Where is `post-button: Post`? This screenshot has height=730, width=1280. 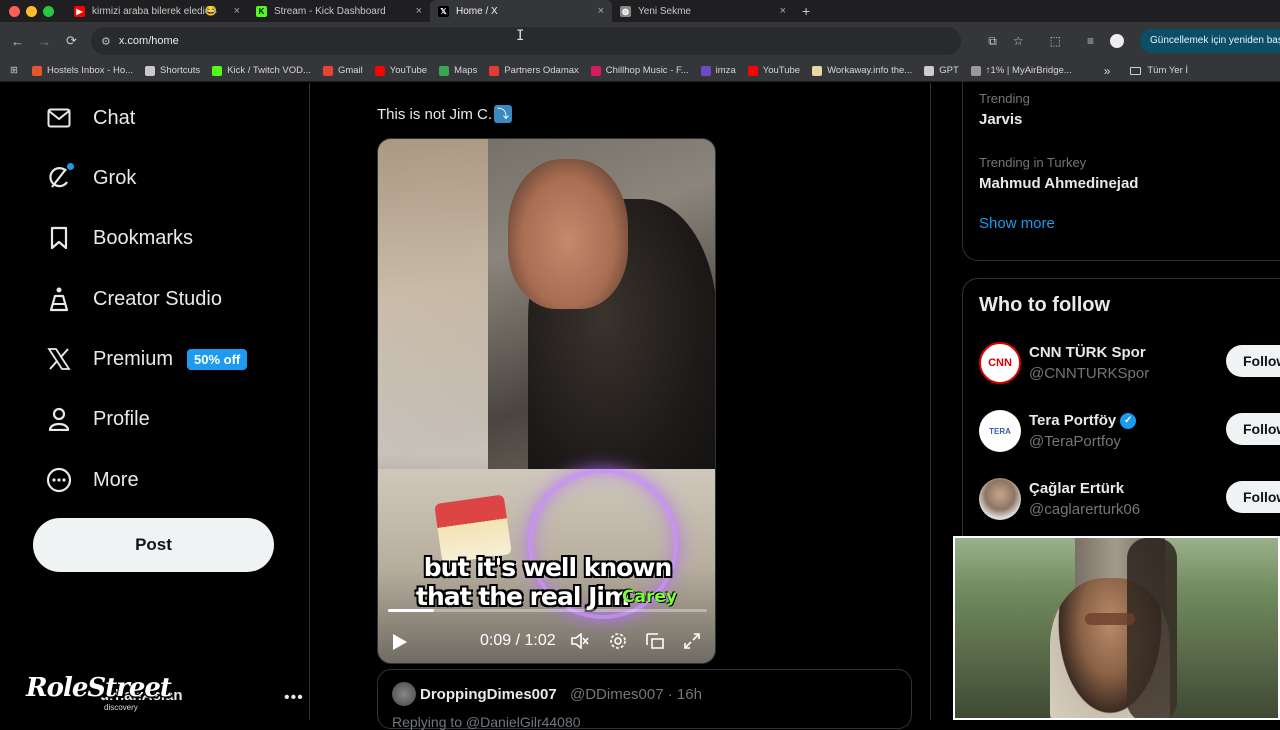 post-button: Post is located at coordinates (153, 545).